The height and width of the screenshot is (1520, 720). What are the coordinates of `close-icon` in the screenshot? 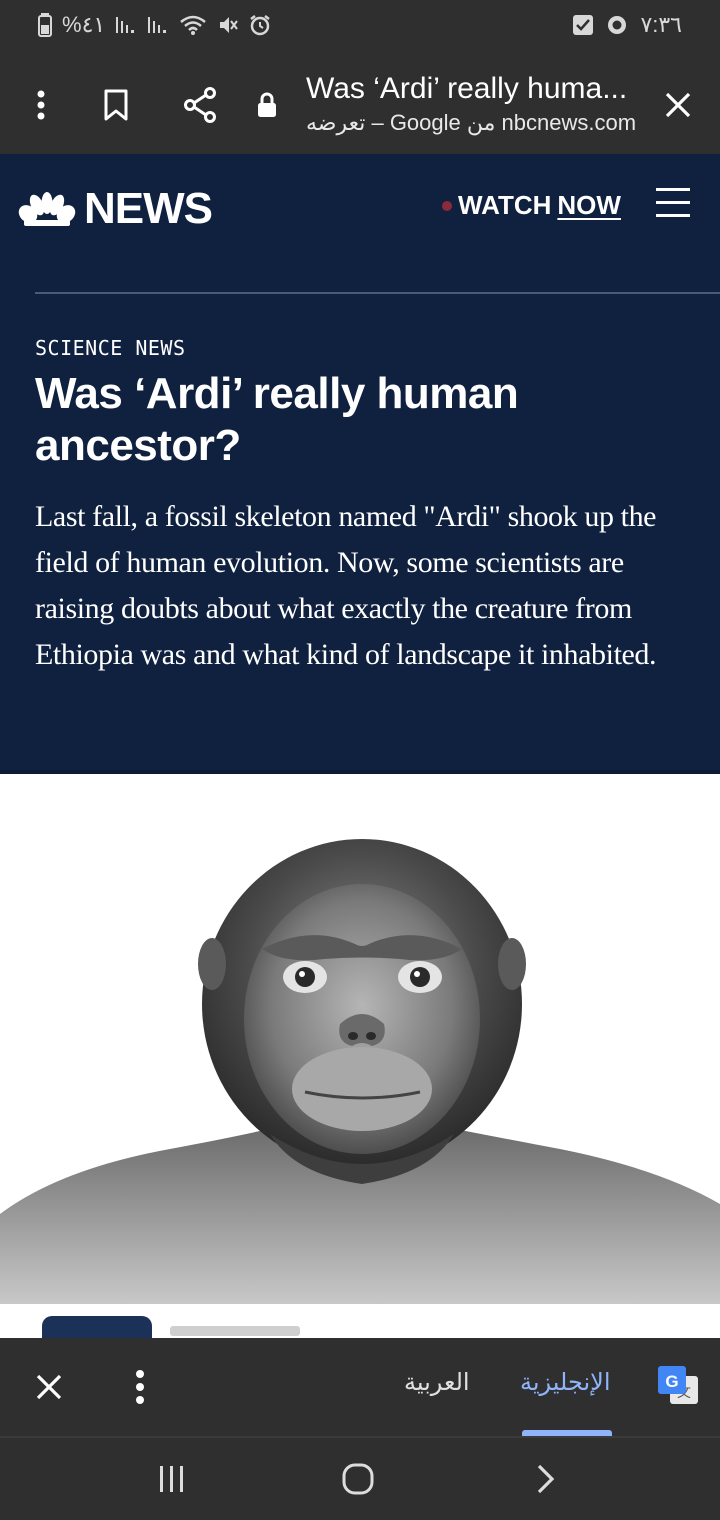 It's located at (678, 105).